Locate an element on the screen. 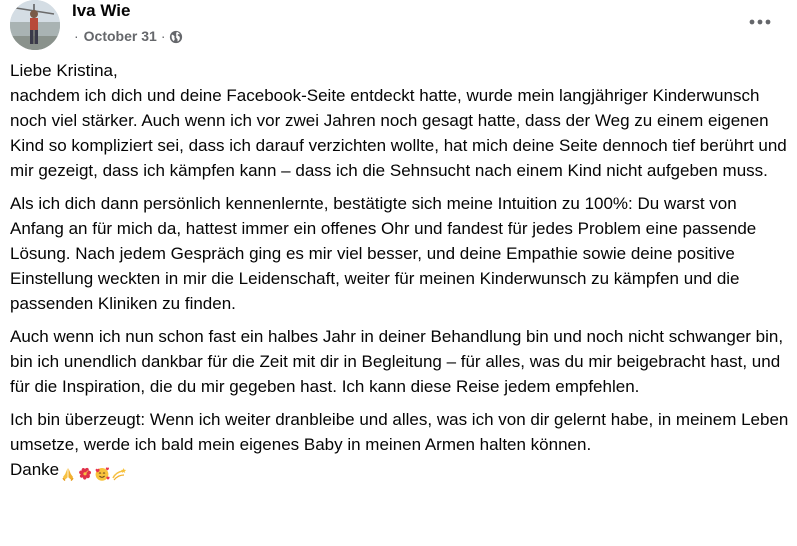 This screenshot has width=797, height=546. closing-emojis is located at coordinates (94, 472).